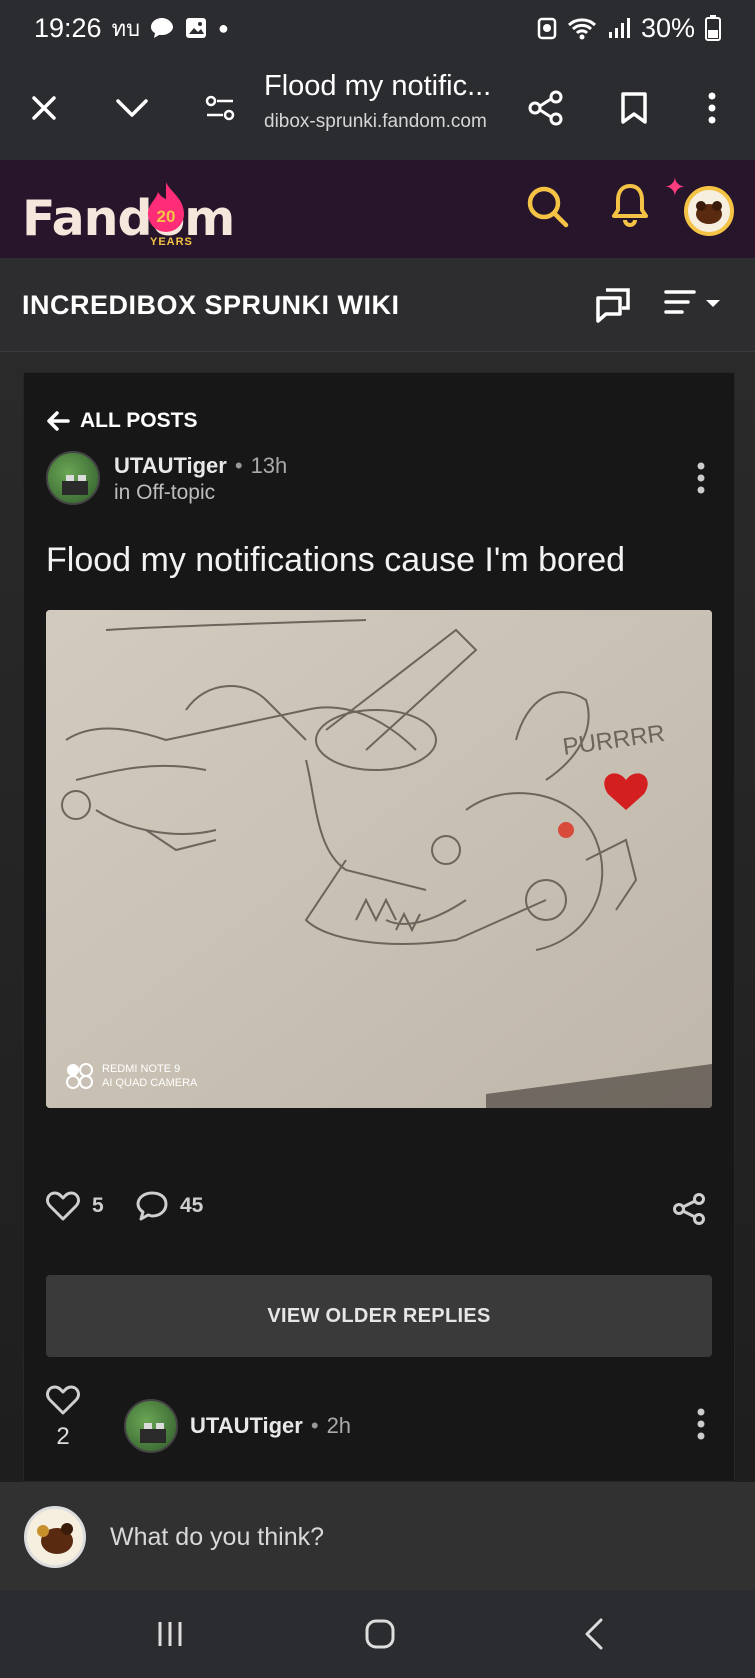 This screenshot has width=755, height=1678. I want to click on tune-icon, so click(220, 108).